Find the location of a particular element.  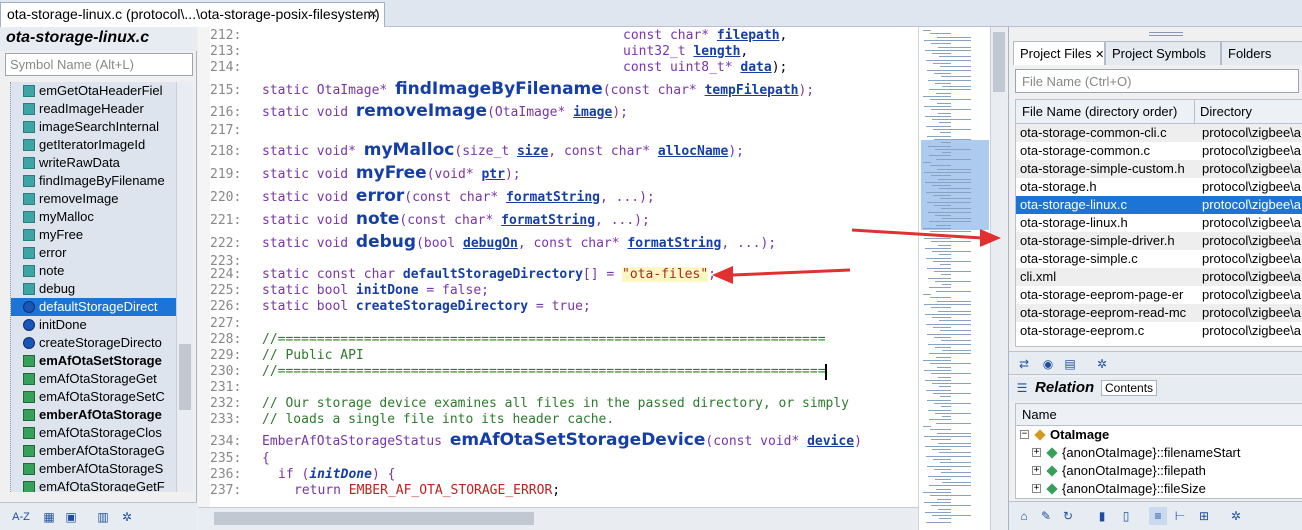

grip-icon: ☰ is located at coordinates (1022, 388).